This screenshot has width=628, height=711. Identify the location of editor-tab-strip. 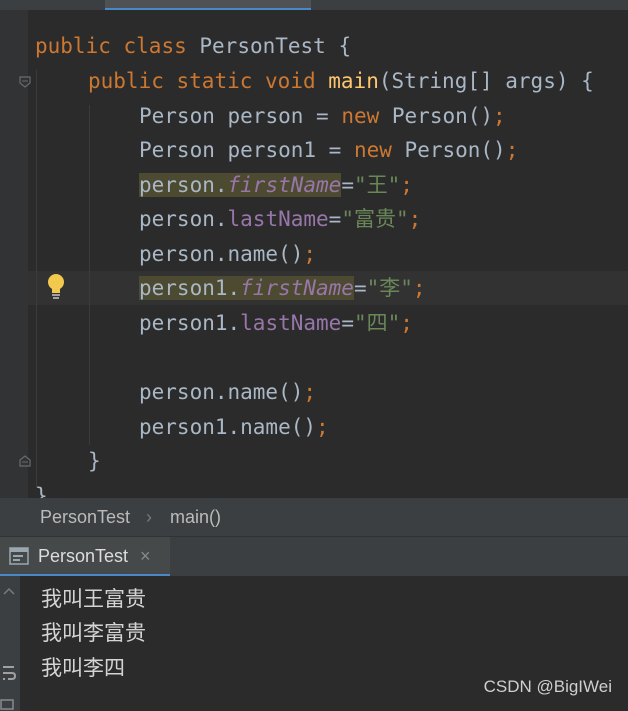
(314, 5).